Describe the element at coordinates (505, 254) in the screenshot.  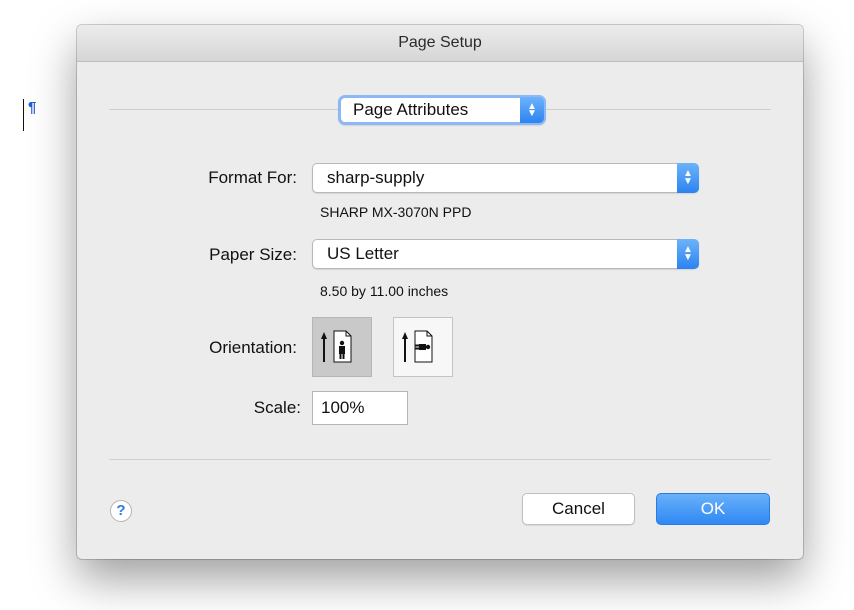
I see `paper-size-popup: US Letter ▲ ▼` at that location.